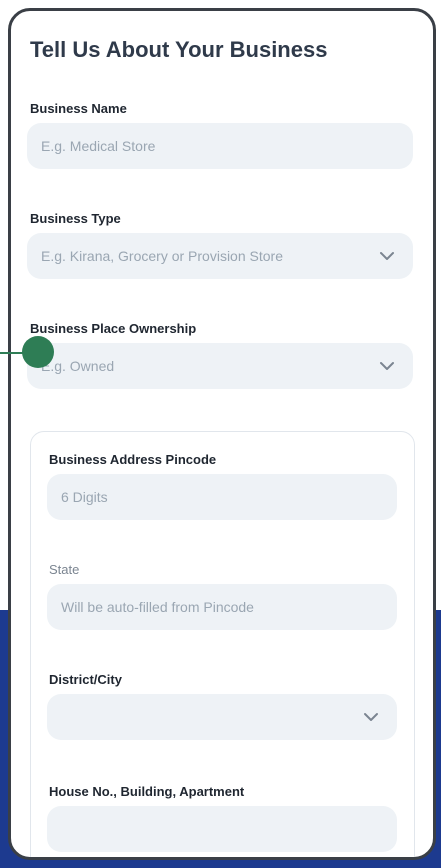  I want to click on business-type-select: E.g. Kirana, Grocery or Provision Store, so click(220, 256).